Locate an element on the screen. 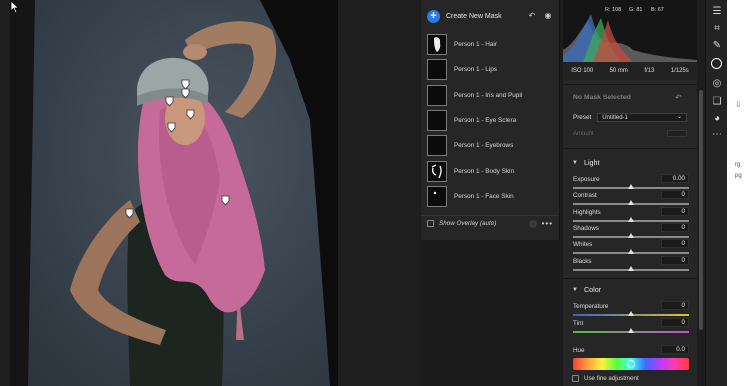  exif-shutter: 1/125s is located at coordinates (679, 71).